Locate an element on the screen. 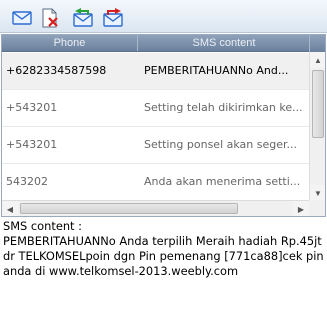  scroll-left-arrow-icon: ◀ is located at coordinates (10, 208).